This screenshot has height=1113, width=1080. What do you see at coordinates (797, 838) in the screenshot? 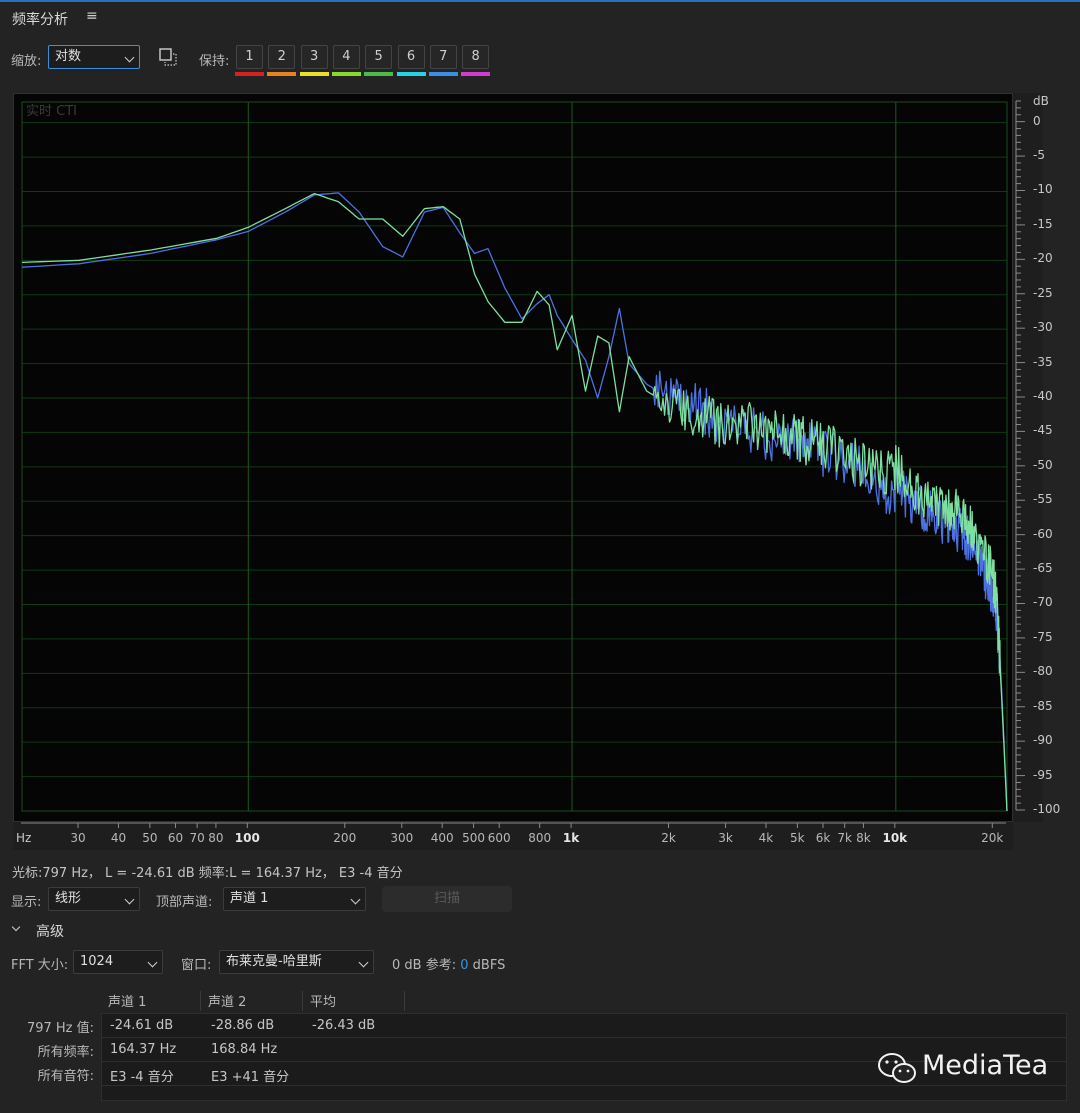
I see `hz-tick-label: 5k` at bounding box center [797, 838].